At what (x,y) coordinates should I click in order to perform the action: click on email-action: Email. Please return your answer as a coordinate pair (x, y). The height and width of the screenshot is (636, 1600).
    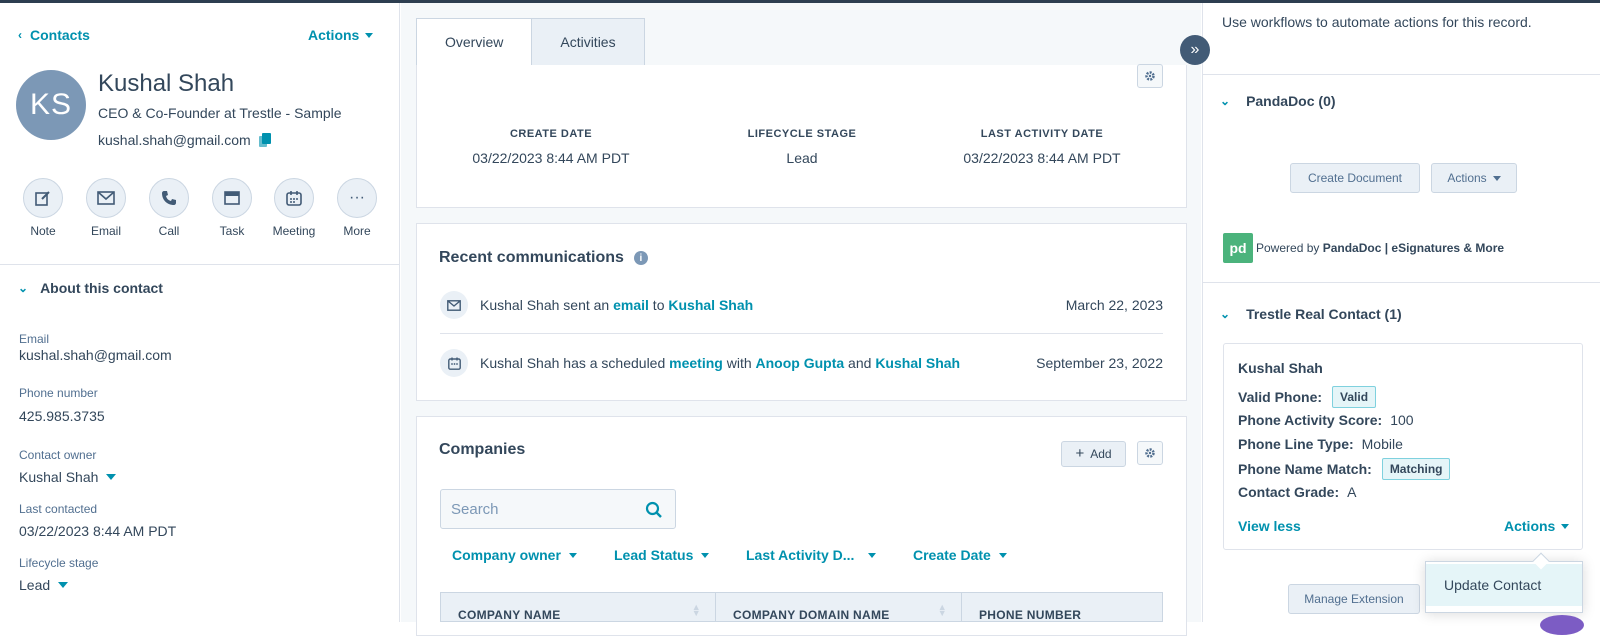
    Looking at the image, I should click on (106, 208).